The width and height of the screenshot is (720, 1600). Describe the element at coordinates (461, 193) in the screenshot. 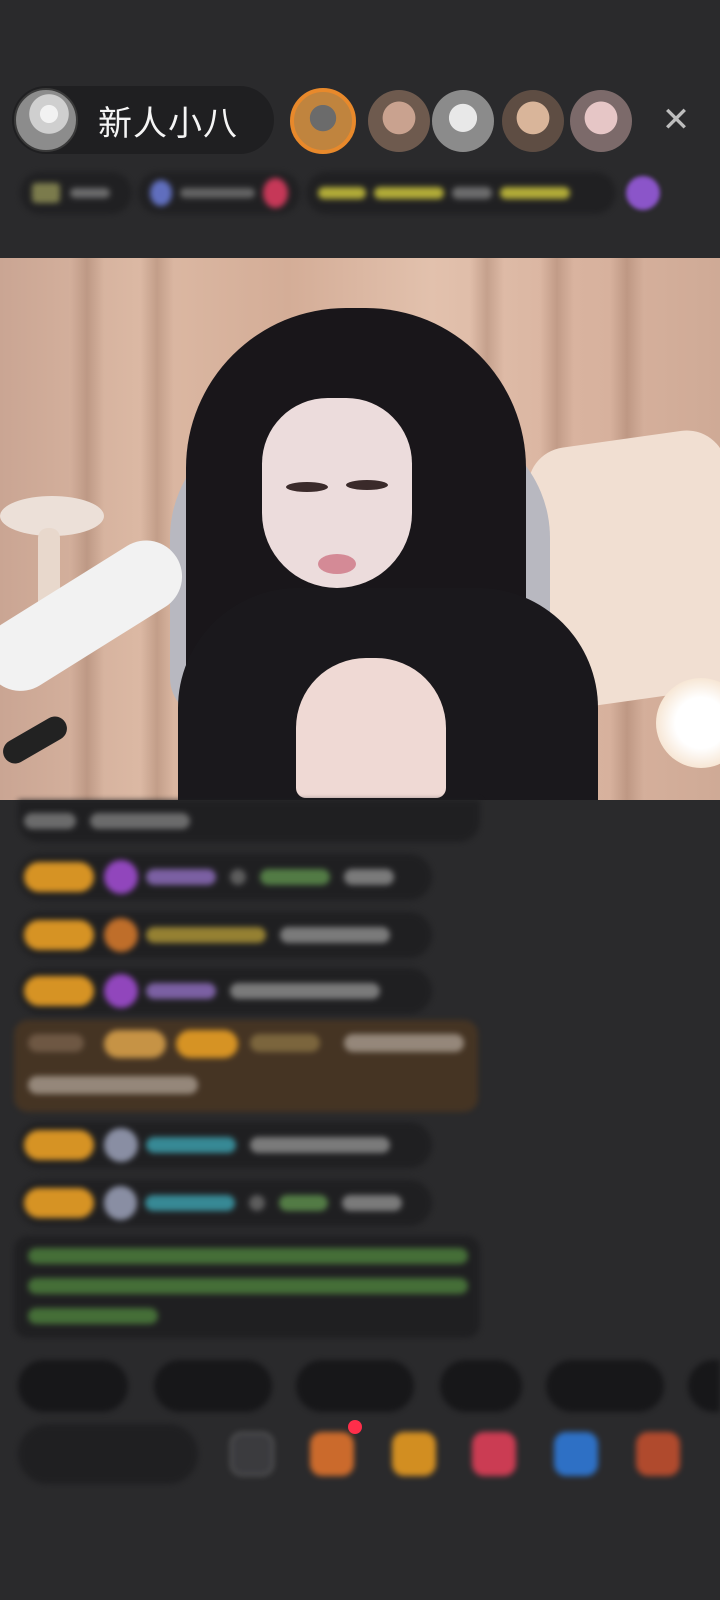

I see `announcement-pill` at that location.